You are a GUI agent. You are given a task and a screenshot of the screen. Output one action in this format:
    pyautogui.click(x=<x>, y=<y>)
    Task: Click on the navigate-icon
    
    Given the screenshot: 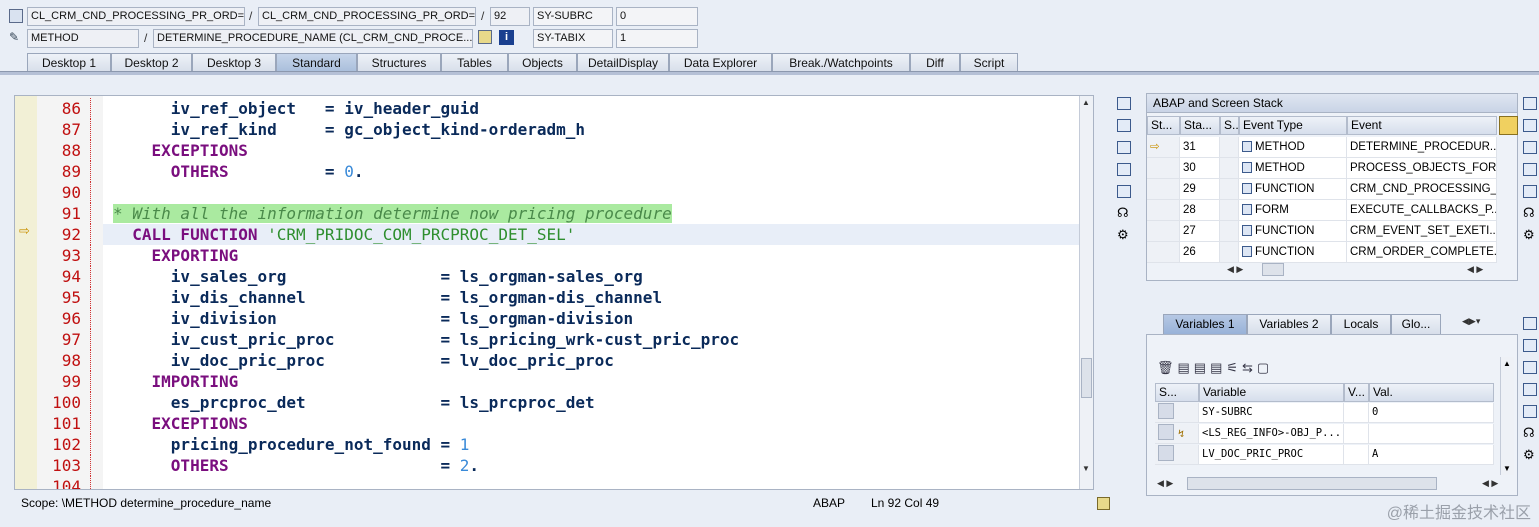 What is the action you would take?
    pyautogui.click(x=485, y=37)
    